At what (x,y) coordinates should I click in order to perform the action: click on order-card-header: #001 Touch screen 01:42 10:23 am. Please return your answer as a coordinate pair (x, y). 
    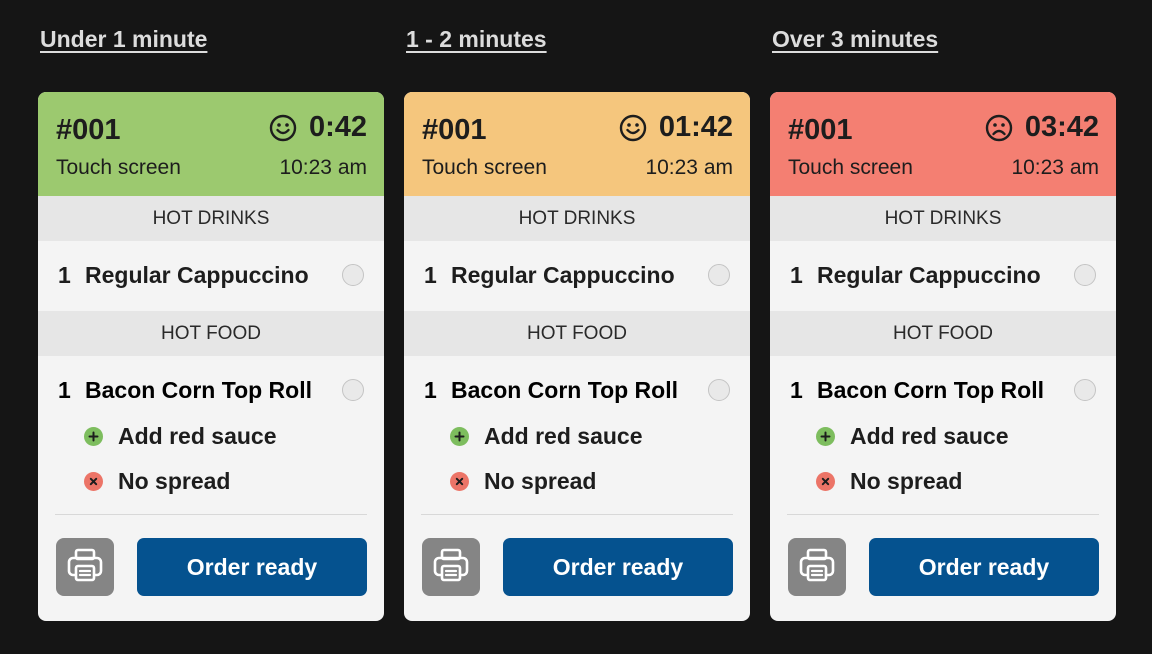
    Looking at the image, I should click on (577, 144).